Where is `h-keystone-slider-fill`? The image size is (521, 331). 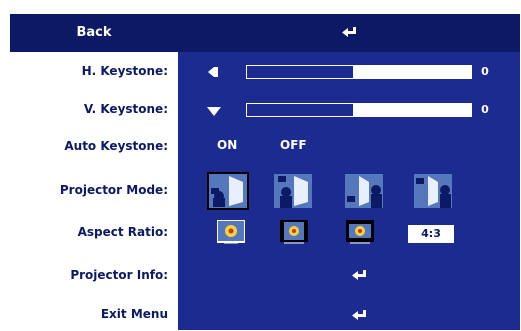 h-keystone-slider-fill is located at coordinates (300, 72).